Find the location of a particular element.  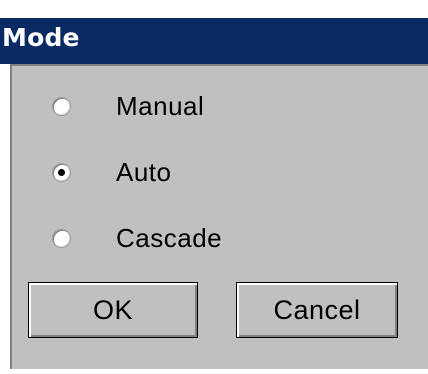

cancel-button: Cancel is located at coordinates (317, 310).